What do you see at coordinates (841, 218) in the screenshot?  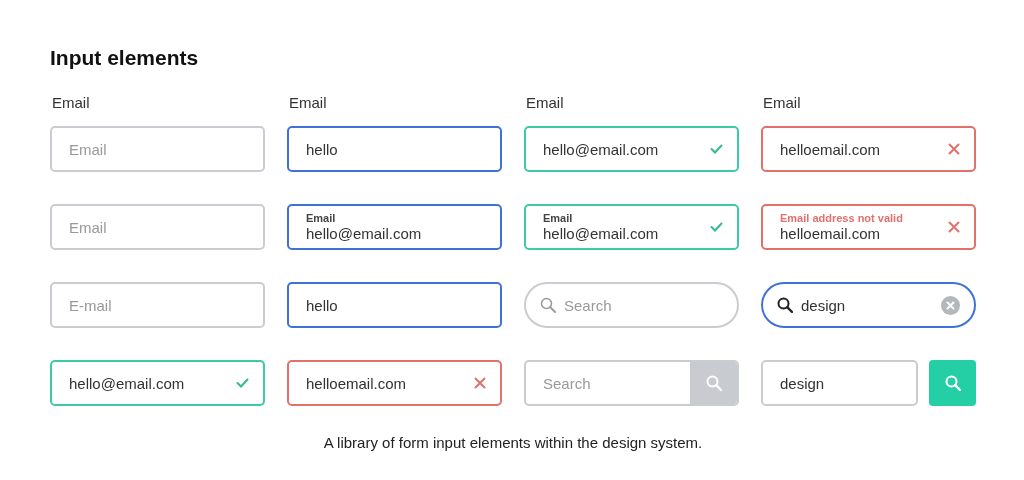 I see `error-message: Email address not valid` at bounding box center [841, 218].